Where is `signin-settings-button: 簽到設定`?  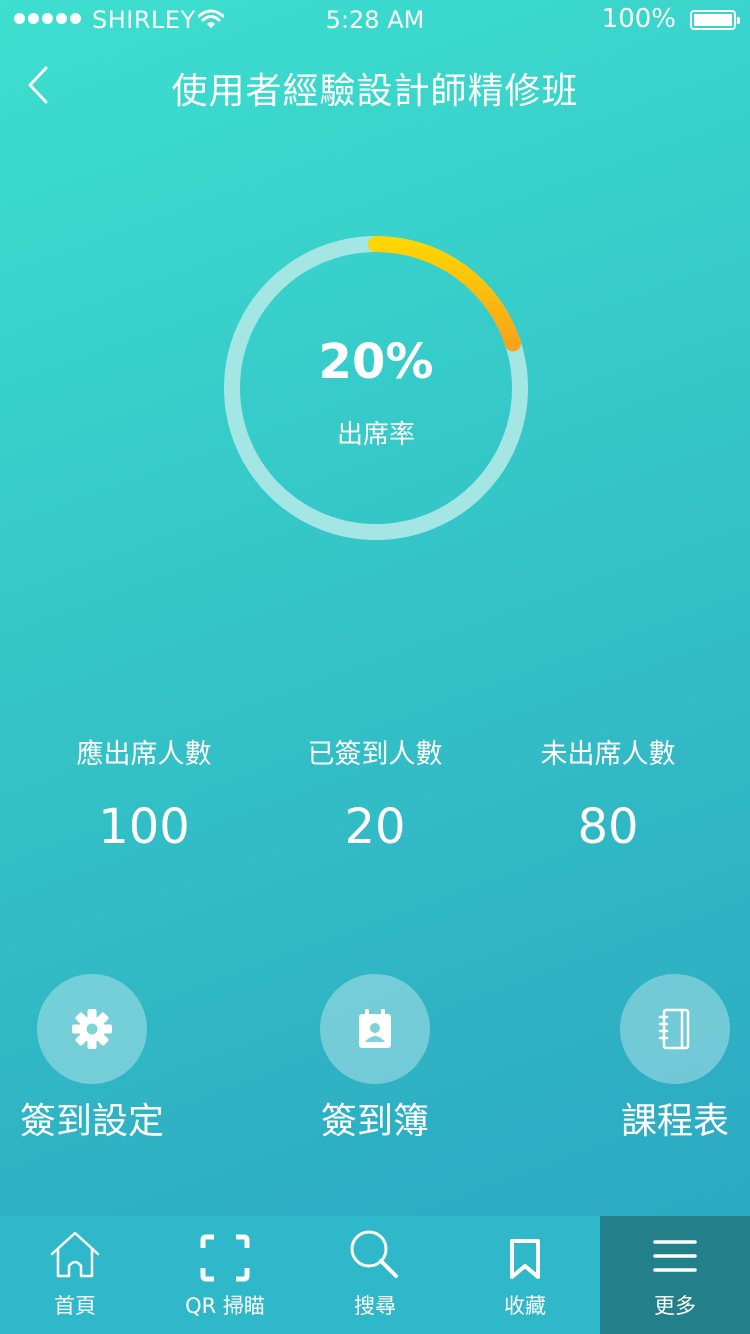 signin-settings-button: 簽到設定 is located at coordinates (96, 1059).